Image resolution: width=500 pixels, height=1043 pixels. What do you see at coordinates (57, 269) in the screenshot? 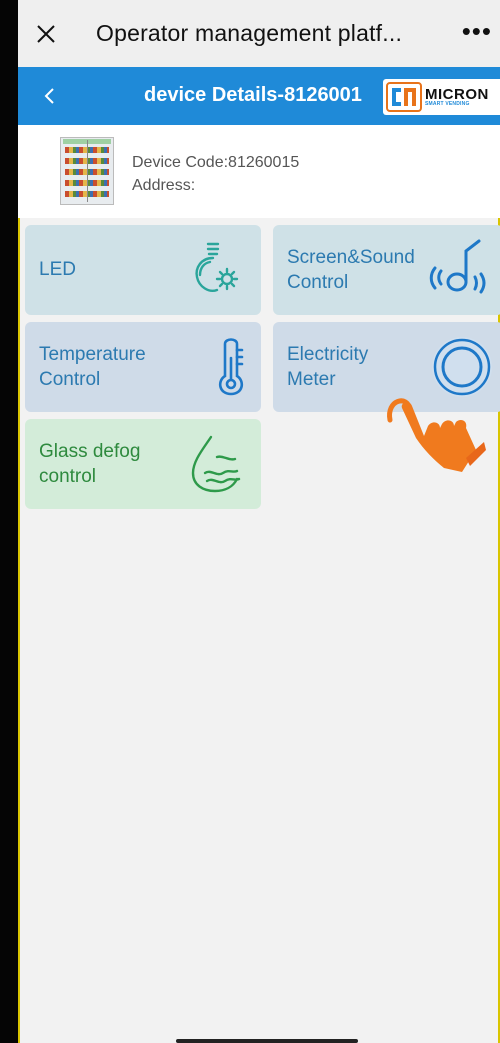
I see `led-label: LED` at bounding box center [57, 269].